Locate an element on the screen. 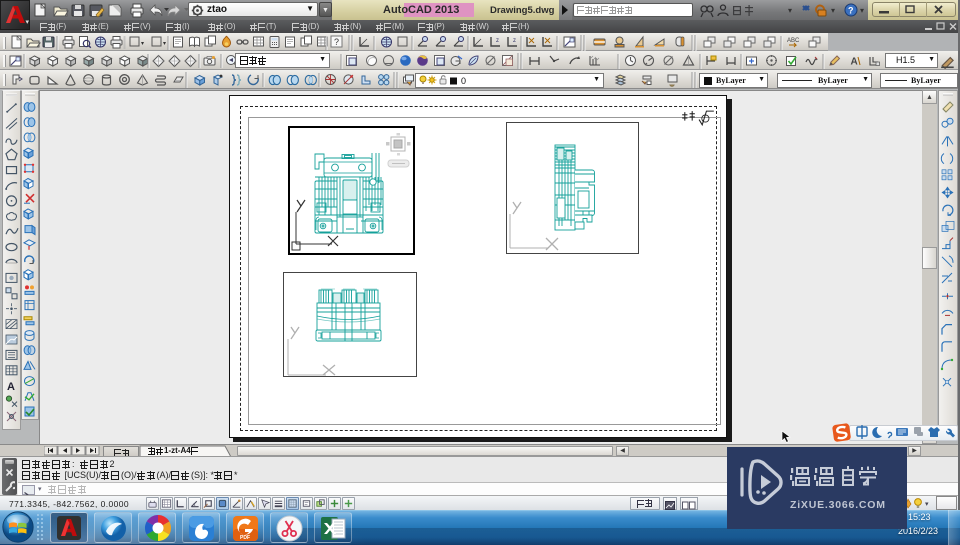 Image resolution: width=960 pixels, height=545 pixels. svg-text: PDF is located at coordinates (245, 538).